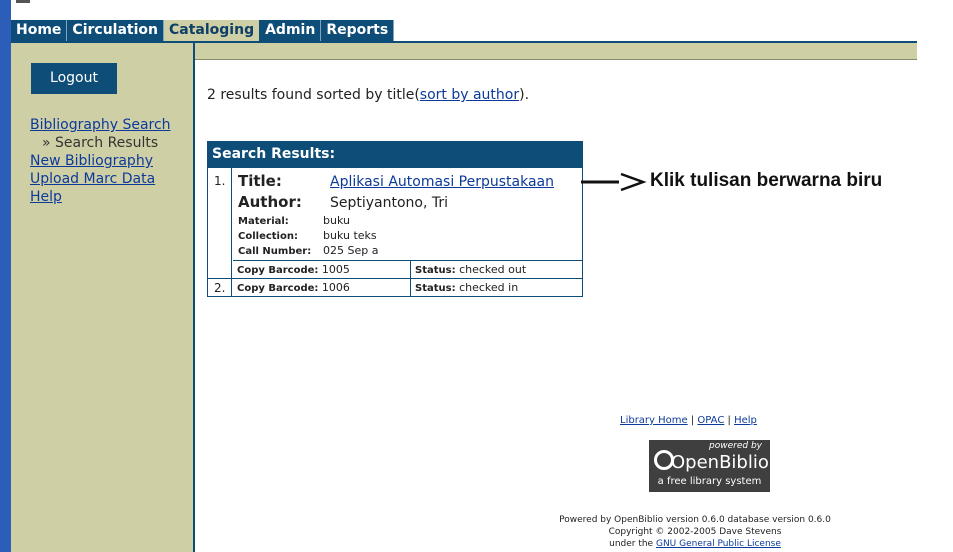 This screenshot has height=552, width=953. I want to click on tab-circulation: Circulation, so click(115, 30).